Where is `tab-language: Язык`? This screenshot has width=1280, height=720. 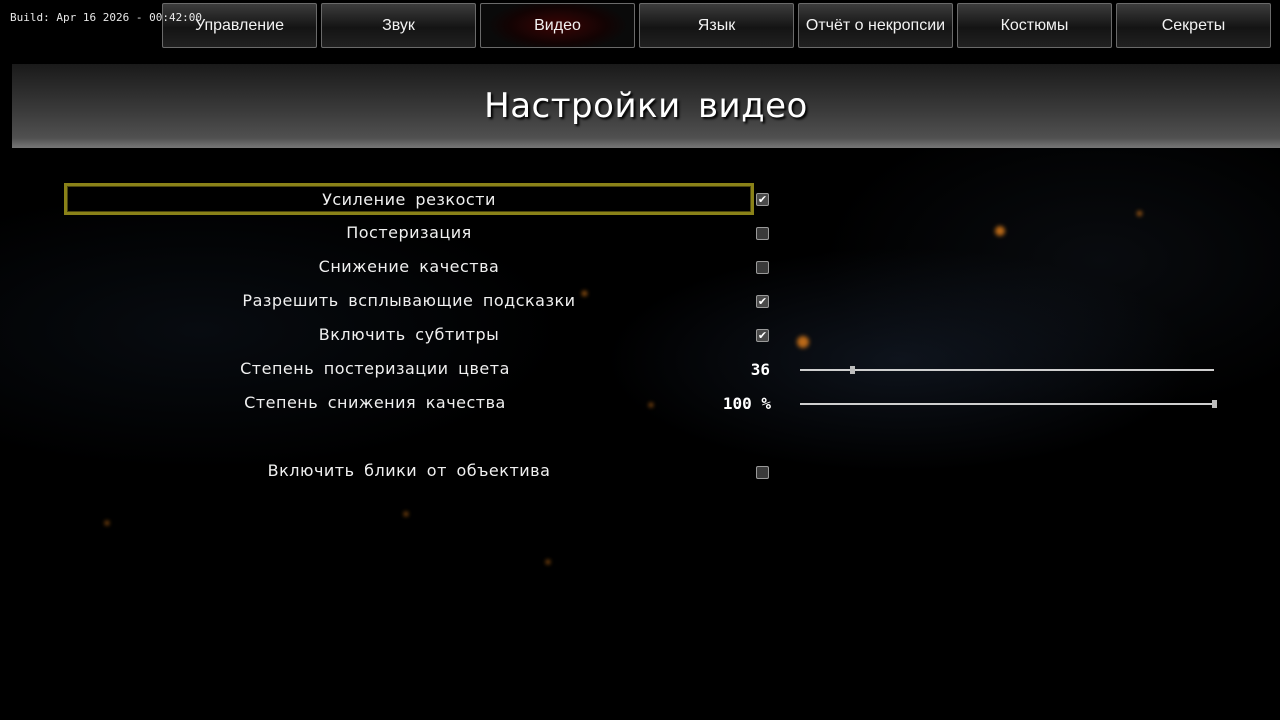 tab-language: Язык is located at coordinates (716, 25).